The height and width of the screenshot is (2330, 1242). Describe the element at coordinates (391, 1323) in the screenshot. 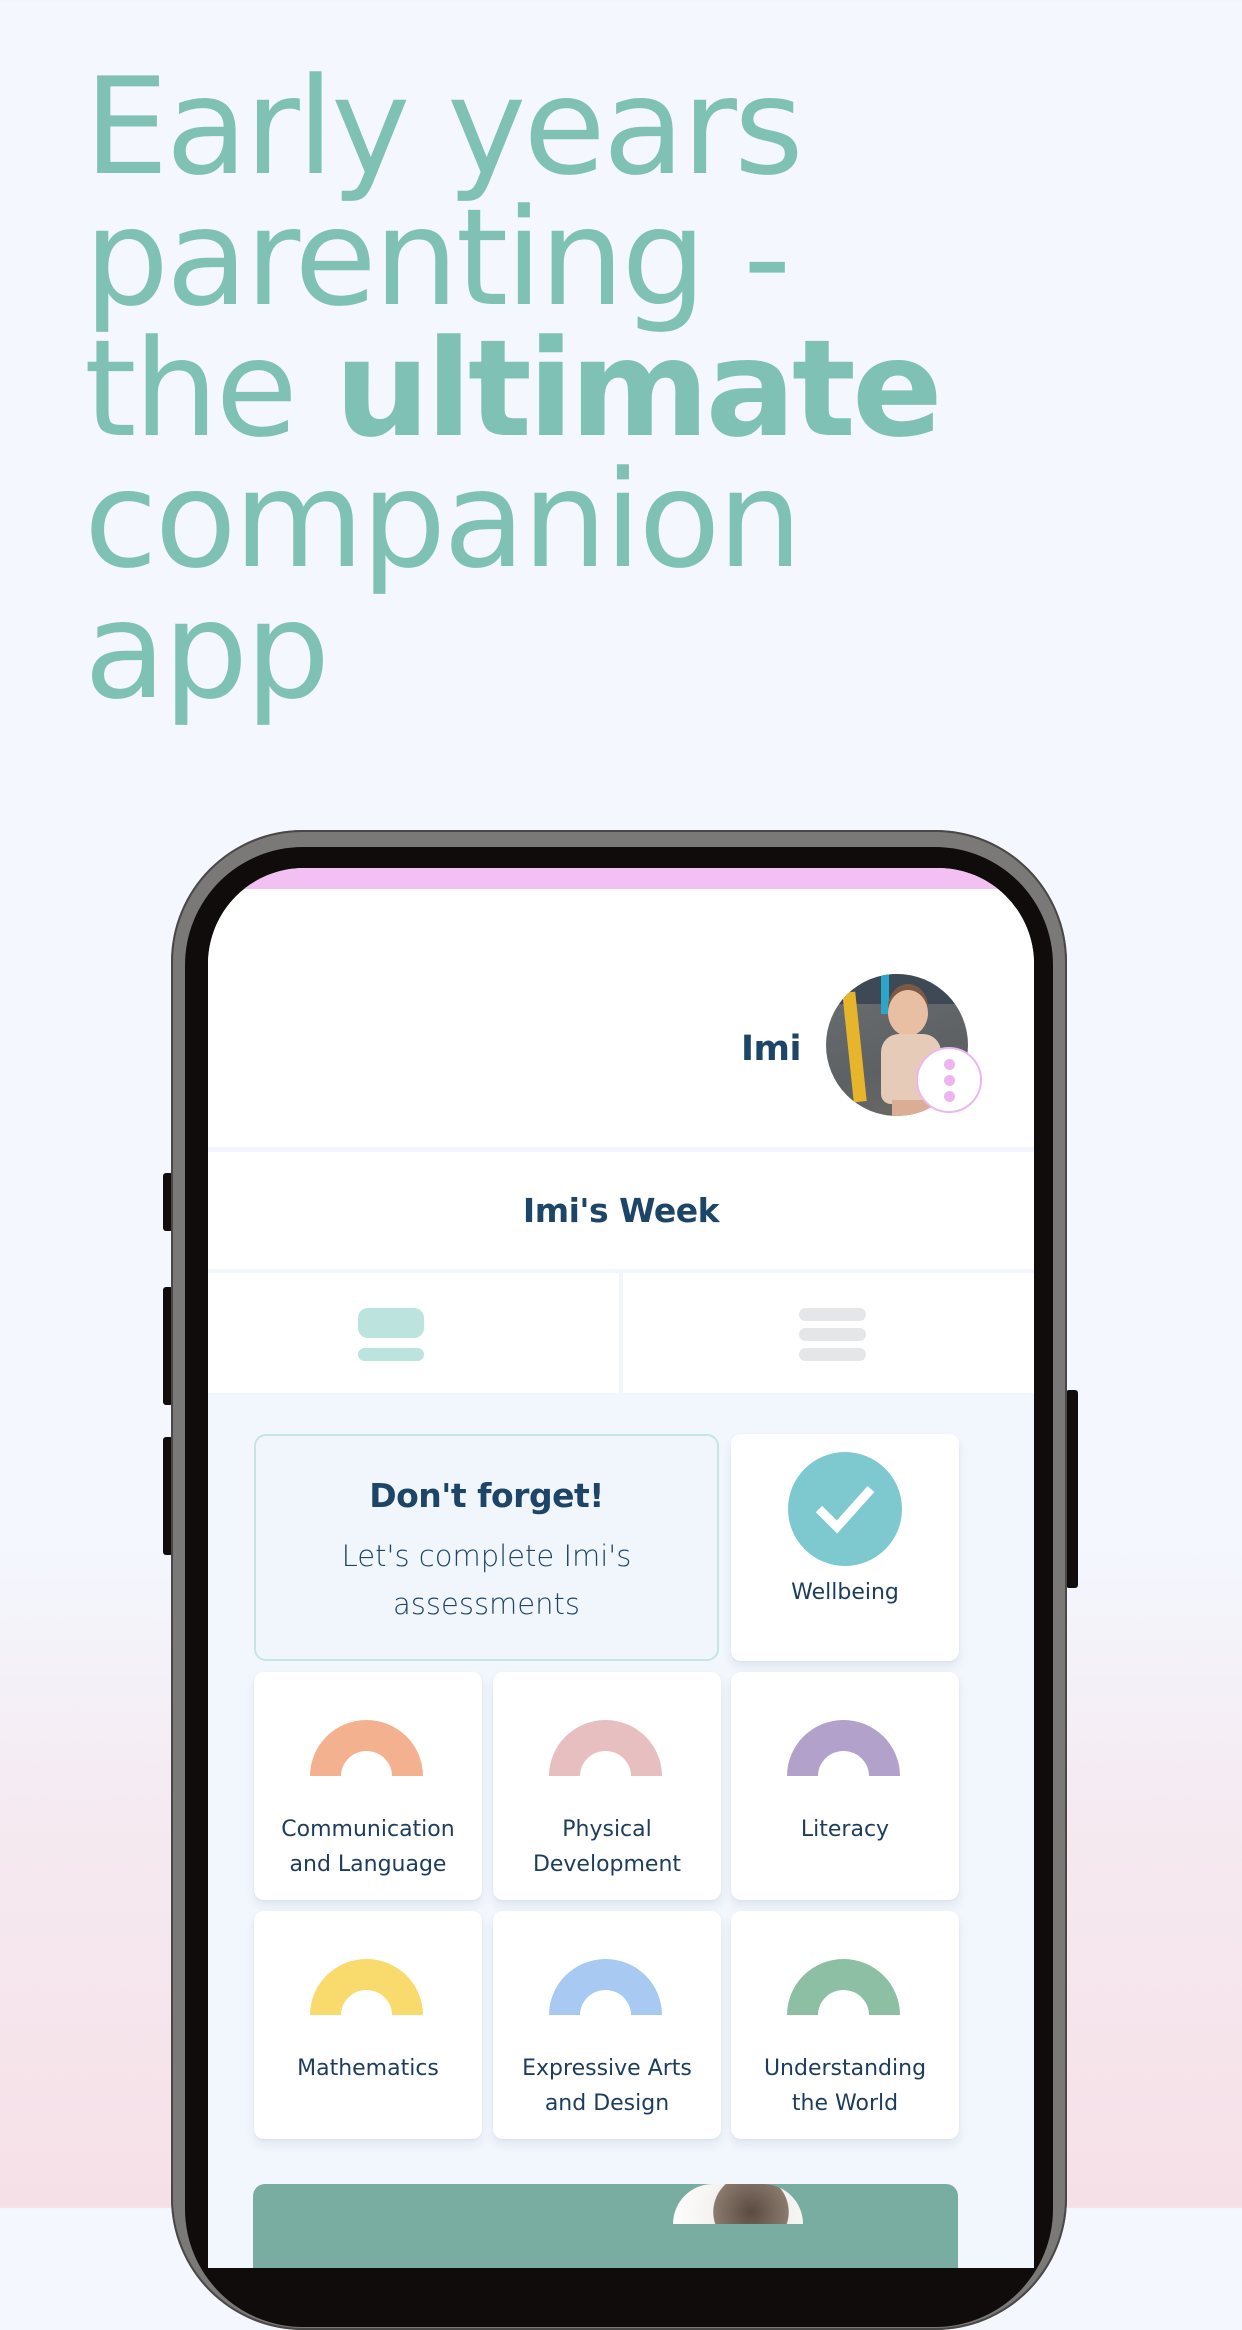

I see `card-view-icon-block` at that location.